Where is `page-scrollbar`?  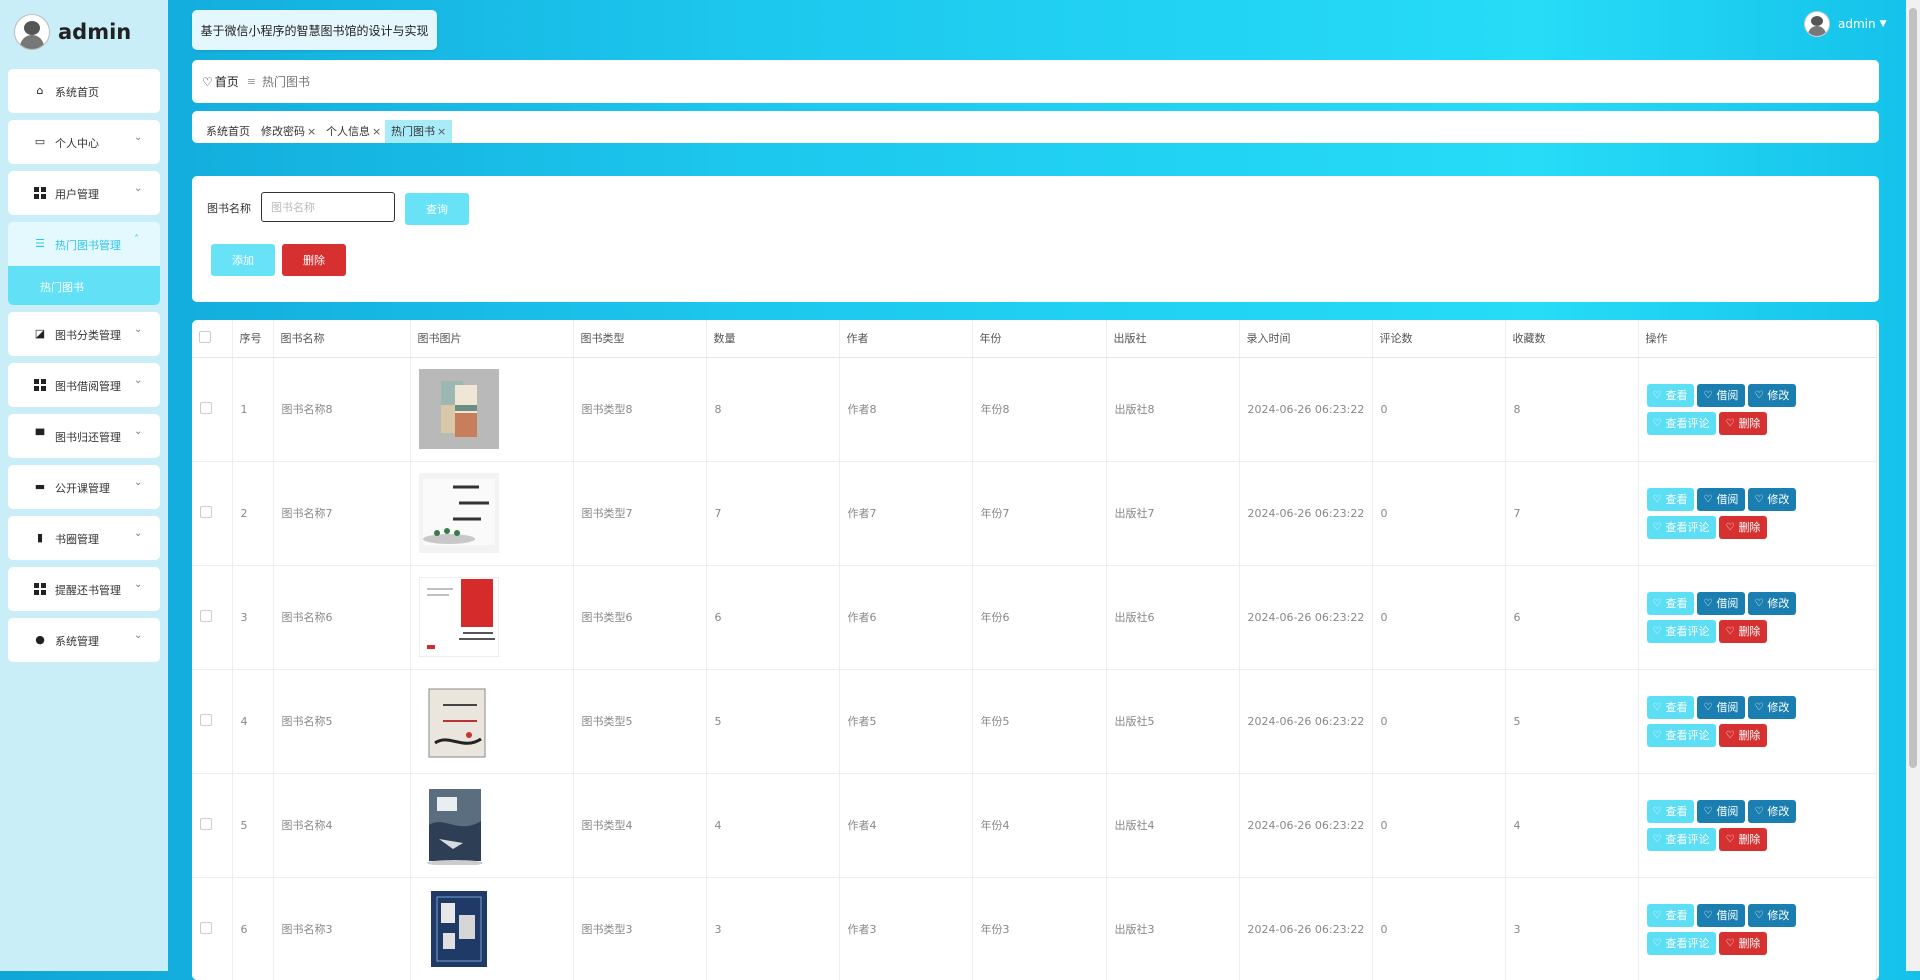 page-scrollbar is located at coordinates (1913, 485).